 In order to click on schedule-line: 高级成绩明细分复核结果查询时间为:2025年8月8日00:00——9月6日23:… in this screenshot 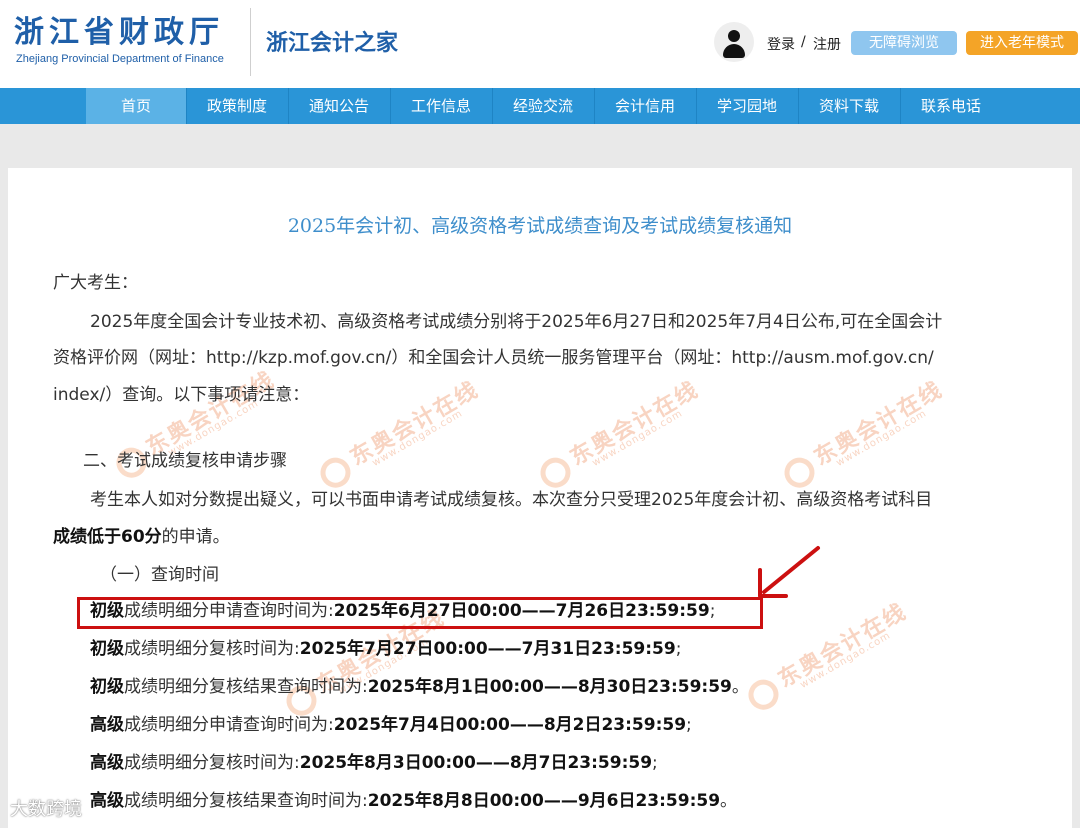, I will do `click(413, 801)`.